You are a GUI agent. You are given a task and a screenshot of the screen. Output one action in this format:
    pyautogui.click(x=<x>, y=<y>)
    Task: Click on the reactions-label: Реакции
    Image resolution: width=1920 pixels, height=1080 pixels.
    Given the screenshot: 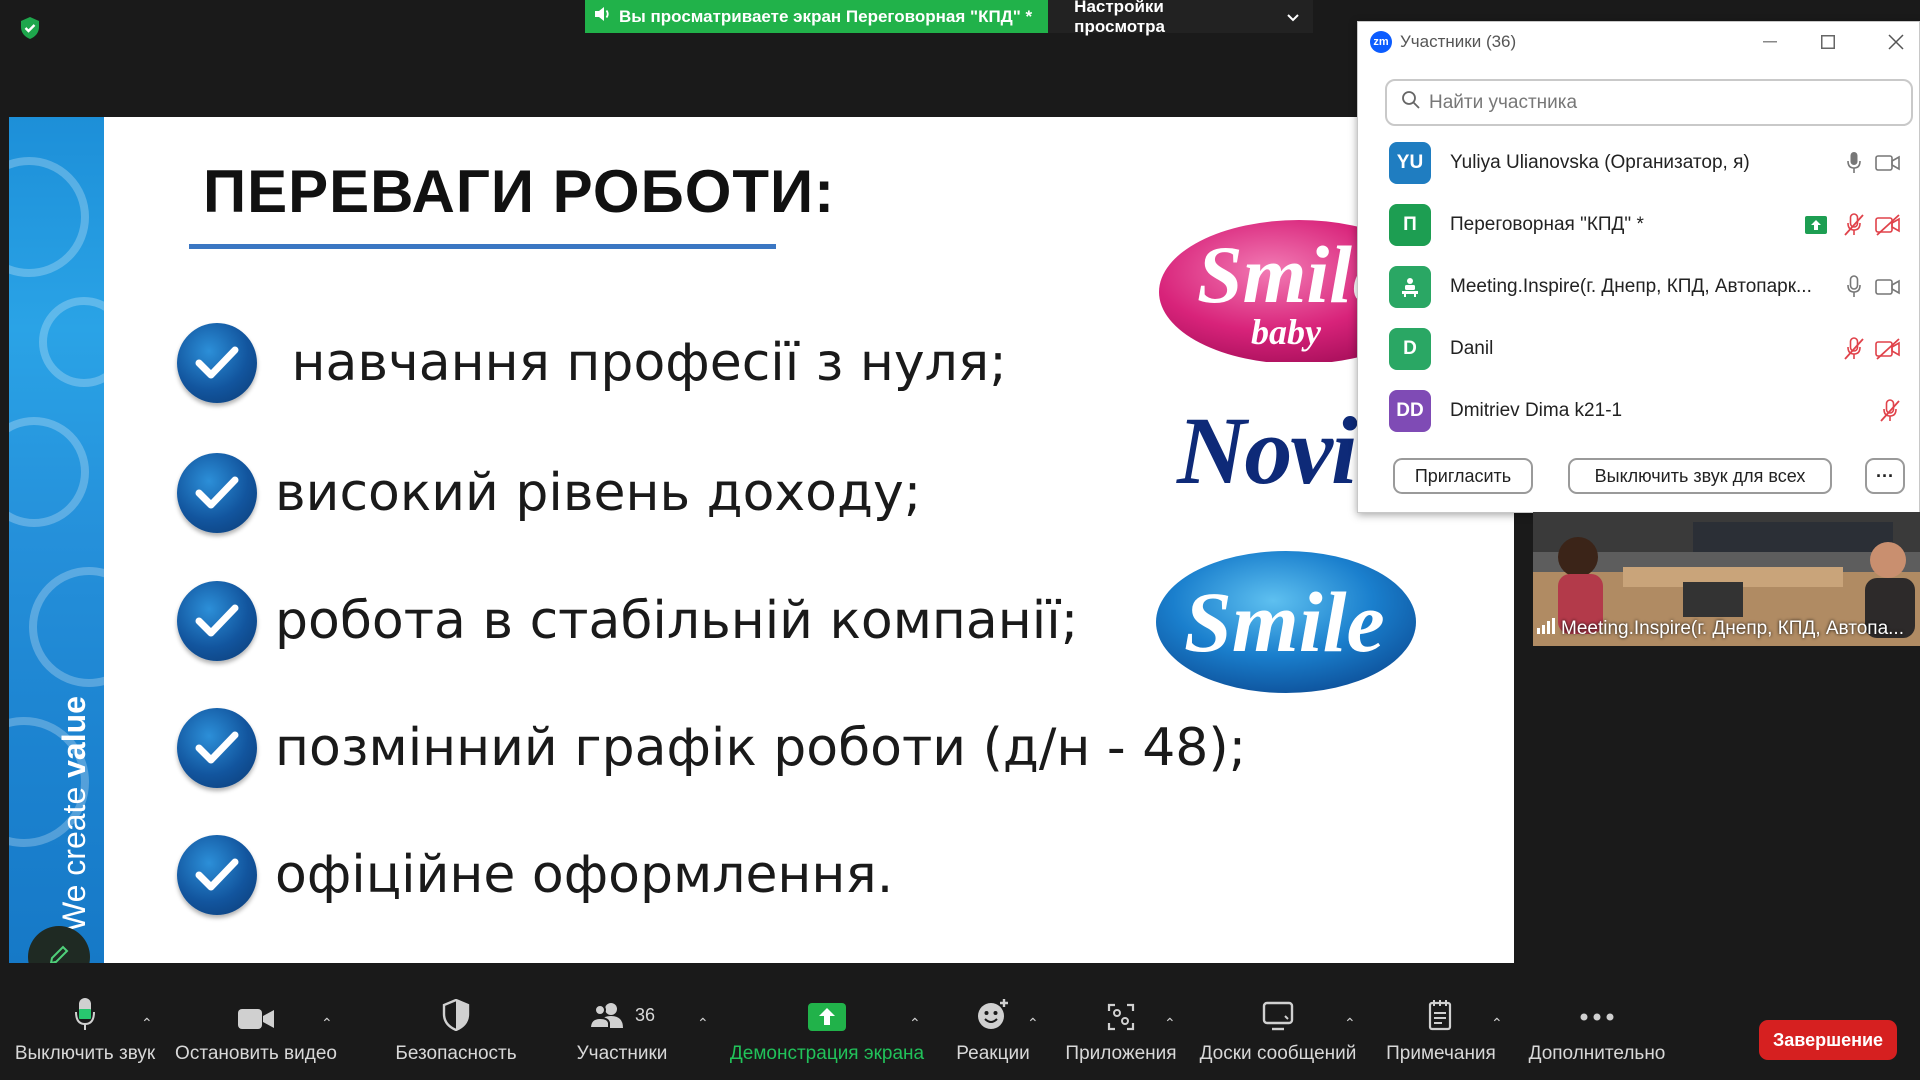 What is the action you would take?
    pyautogui.click(x=993, y=1053)
    